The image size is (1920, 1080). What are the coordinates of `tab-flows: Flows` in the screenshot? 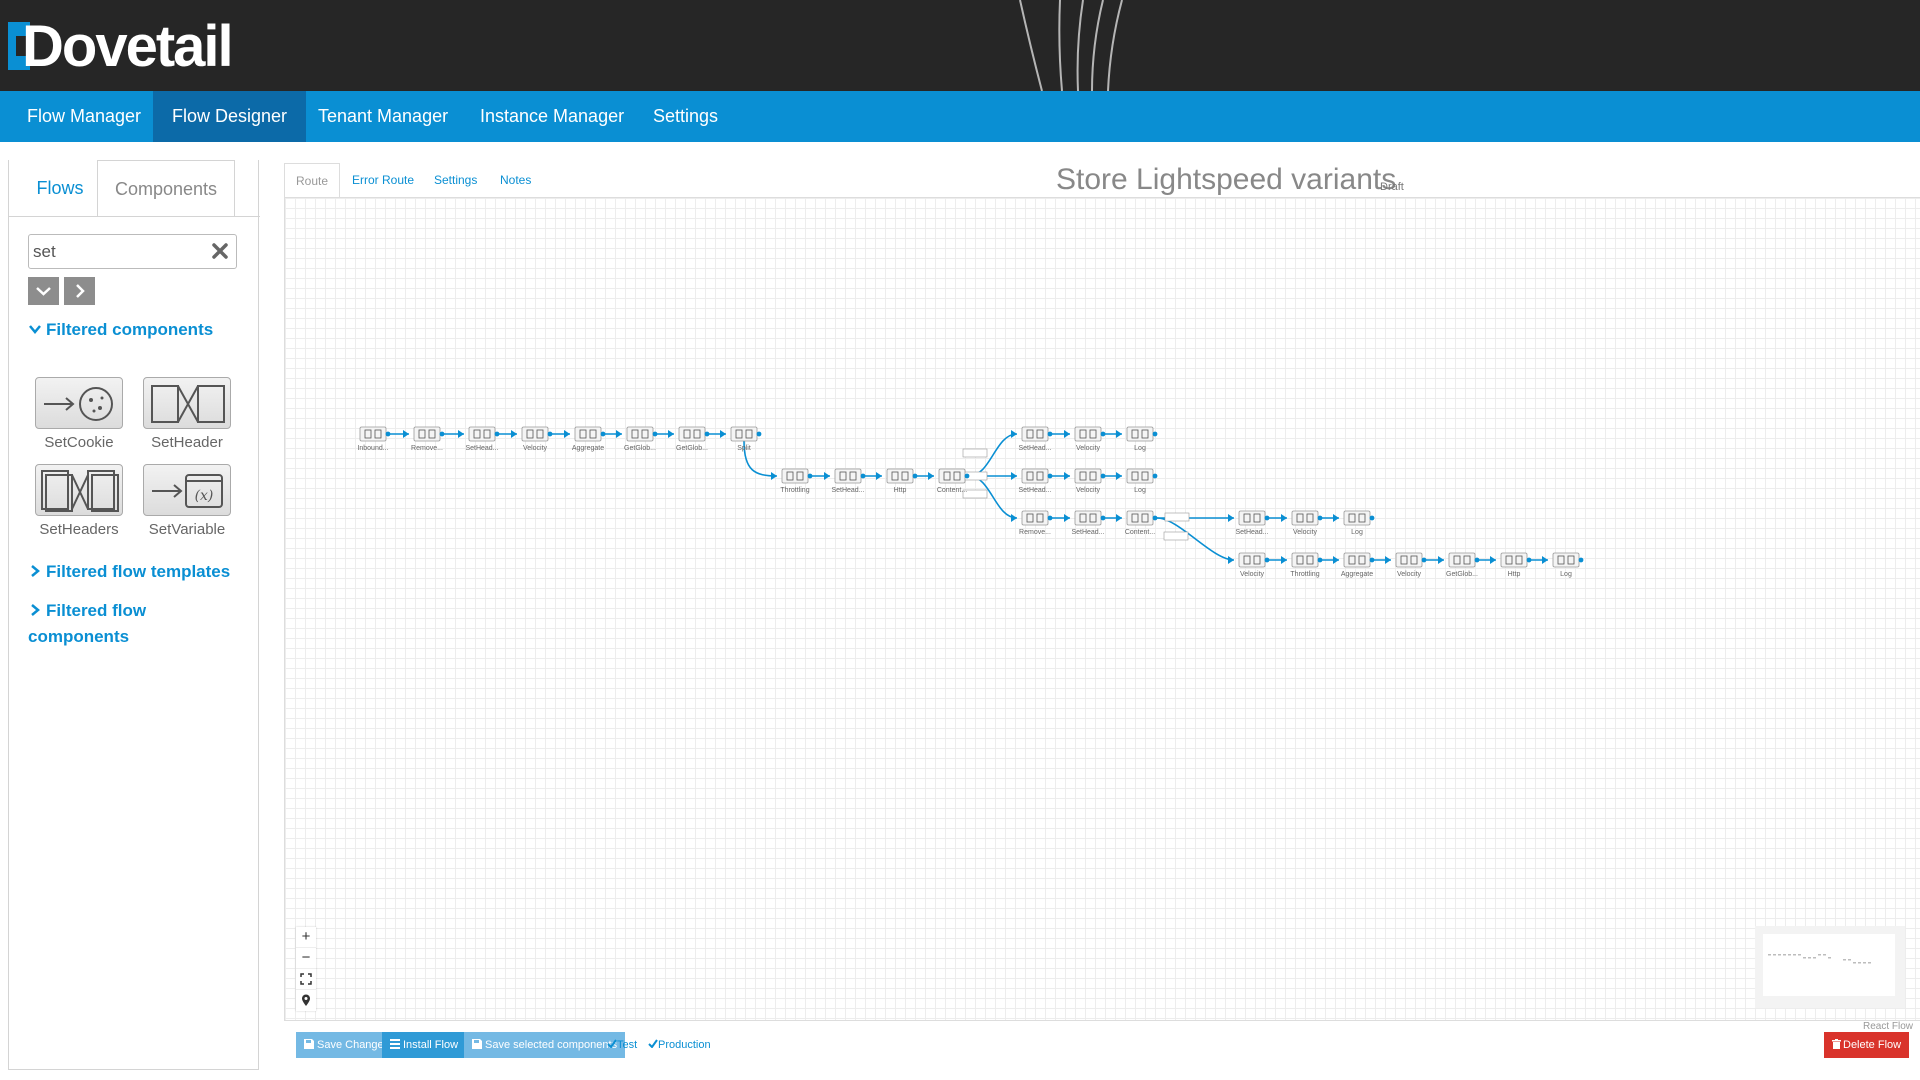 It's located at (60, 188).